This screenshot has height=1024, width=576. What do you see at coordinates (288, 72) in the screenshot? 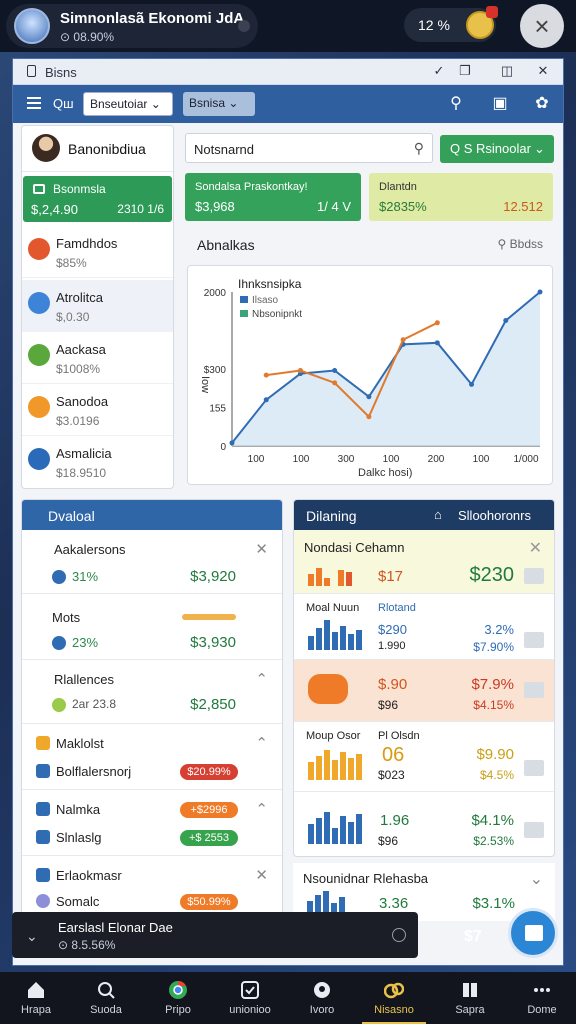
I see `window-titlebar: Bisns ✓ ❐ ◫ ✕` at bounding box center [288, 72].